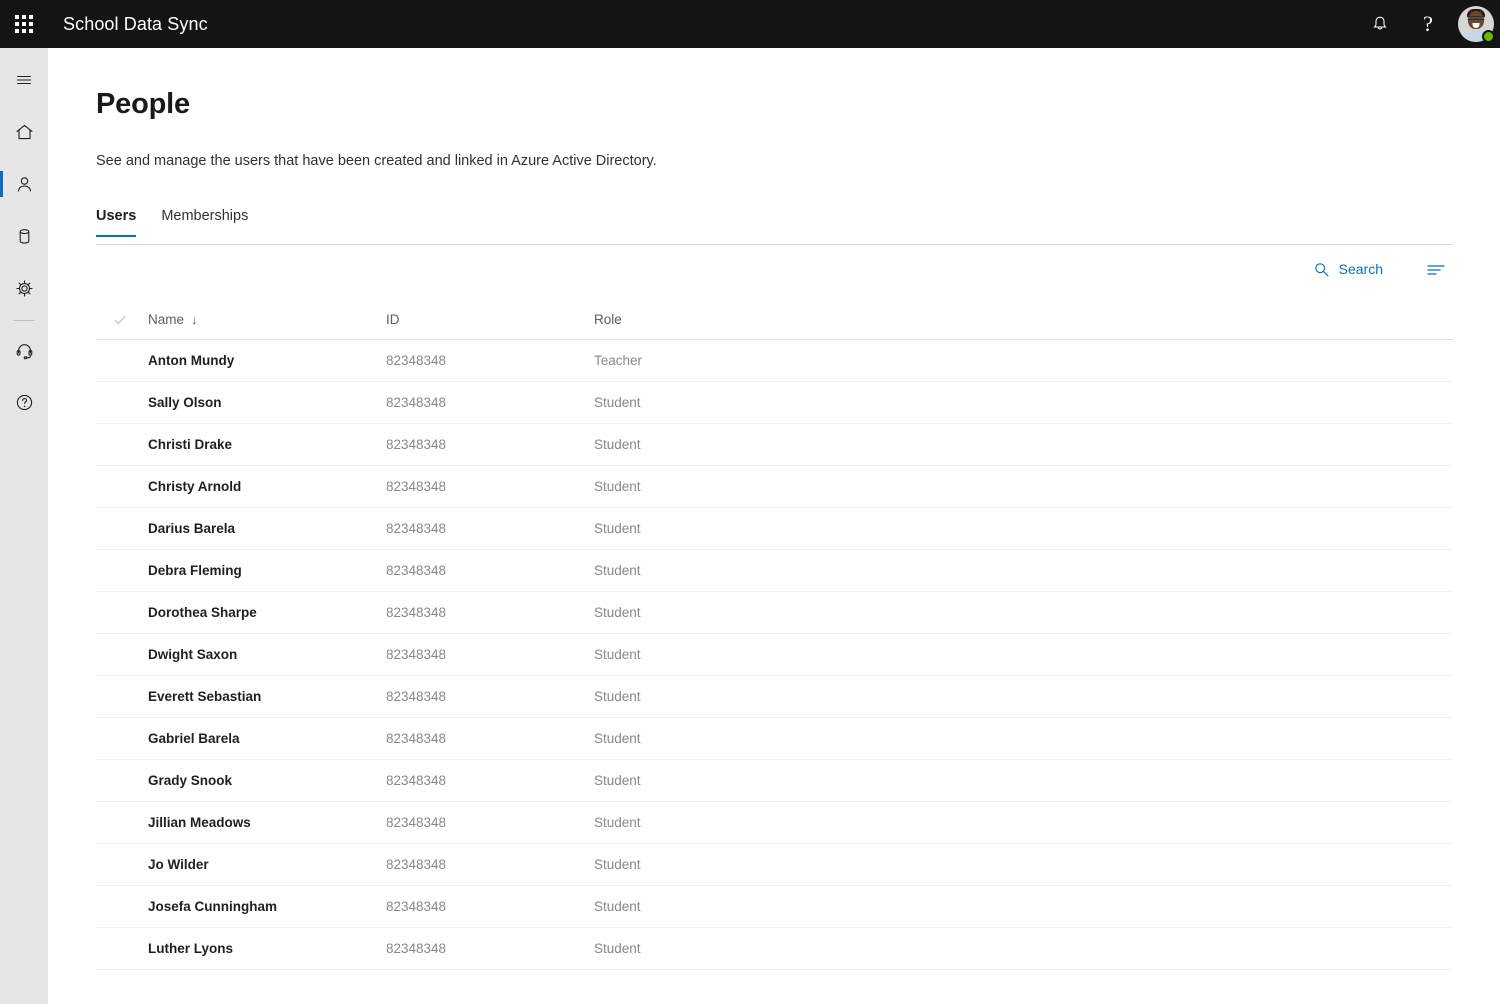 This screenshot has width=1500, height=1004. What do you see at coordinates (191, 360) in the screenshot?
I see `cell-name: Anton Mundy` at bounding box center [191, 360].